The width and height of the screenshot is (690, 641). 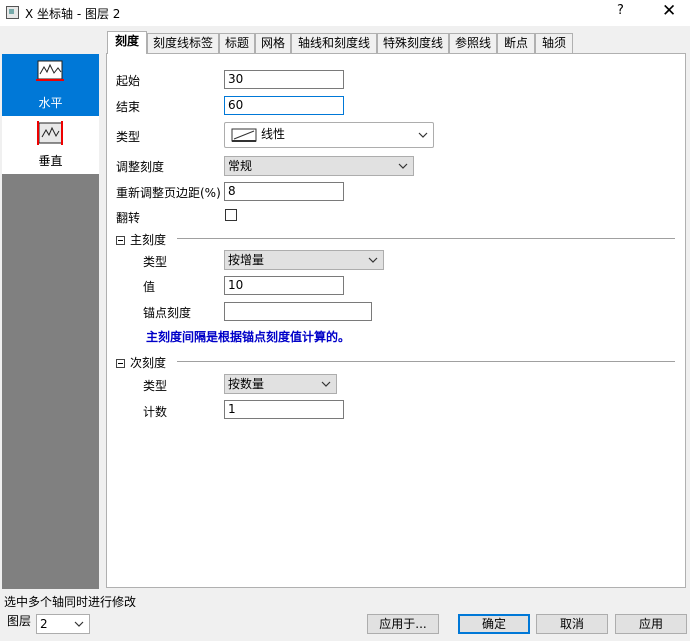 What do you see at coordinates (148, 363) in the screenshot?
I see `minor-ticks-title: 次刻度` at bounding box center [148, 363].